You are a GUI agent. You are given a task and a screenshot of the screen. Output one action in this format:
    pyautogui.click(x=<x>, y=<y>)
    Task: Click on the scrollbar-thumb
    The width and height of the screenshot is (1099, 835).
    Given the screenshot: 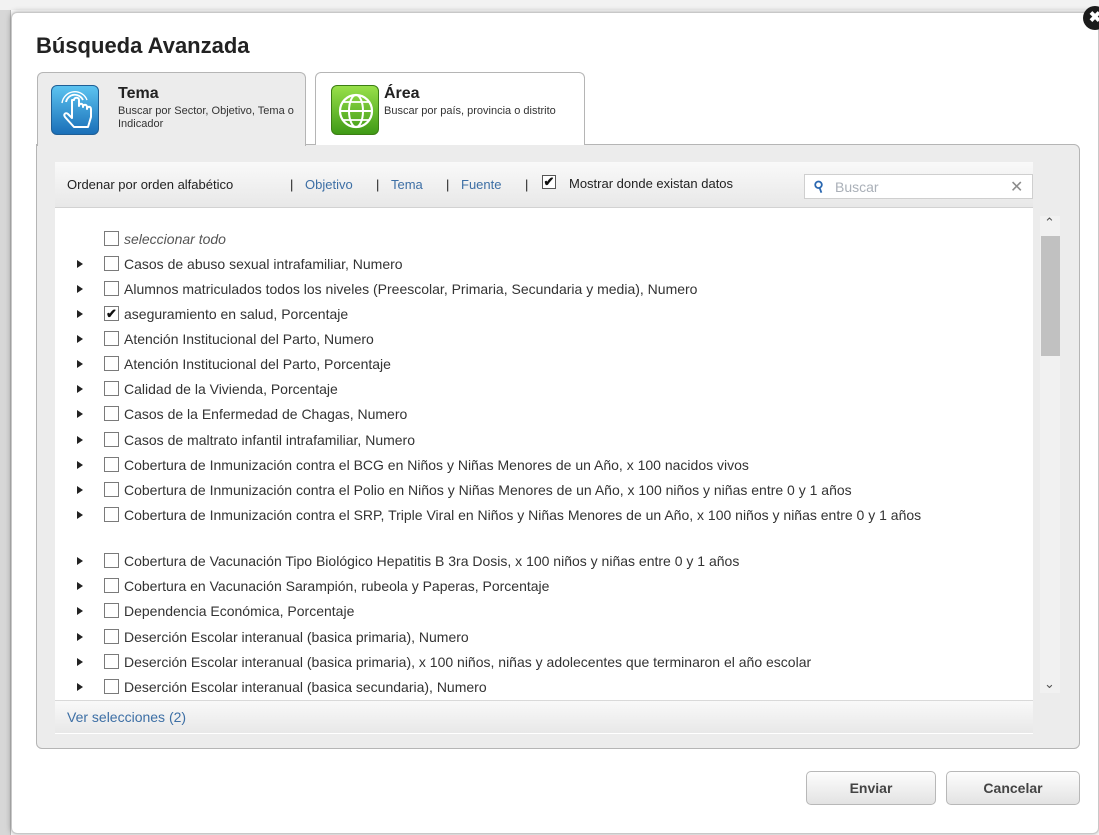 What is the action you would take?
    pyautogui.click(x=1050, y=296)
    